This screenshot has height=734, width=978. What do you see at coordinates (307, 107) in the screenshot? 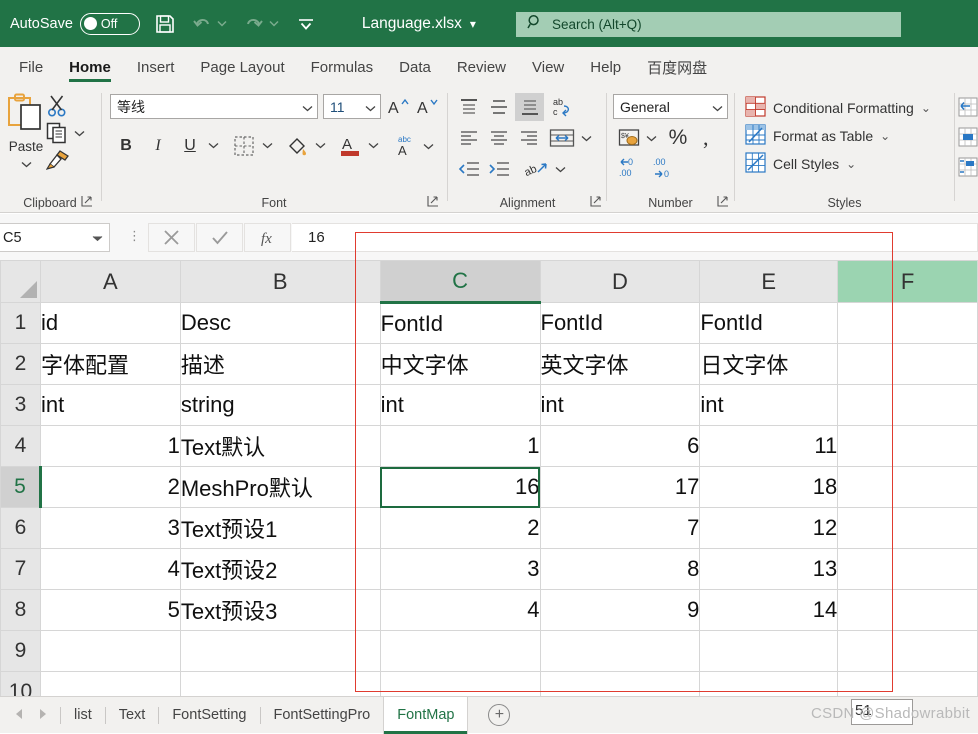
I see `font-name-caret-icon` at bounding box center [307, 107].